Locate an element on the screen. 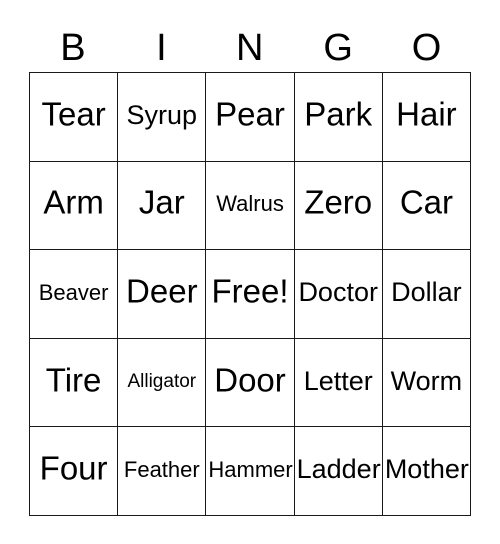 The image size is (500, 544). bingo-header-letter-b: B is located at coordinates (73, 48).